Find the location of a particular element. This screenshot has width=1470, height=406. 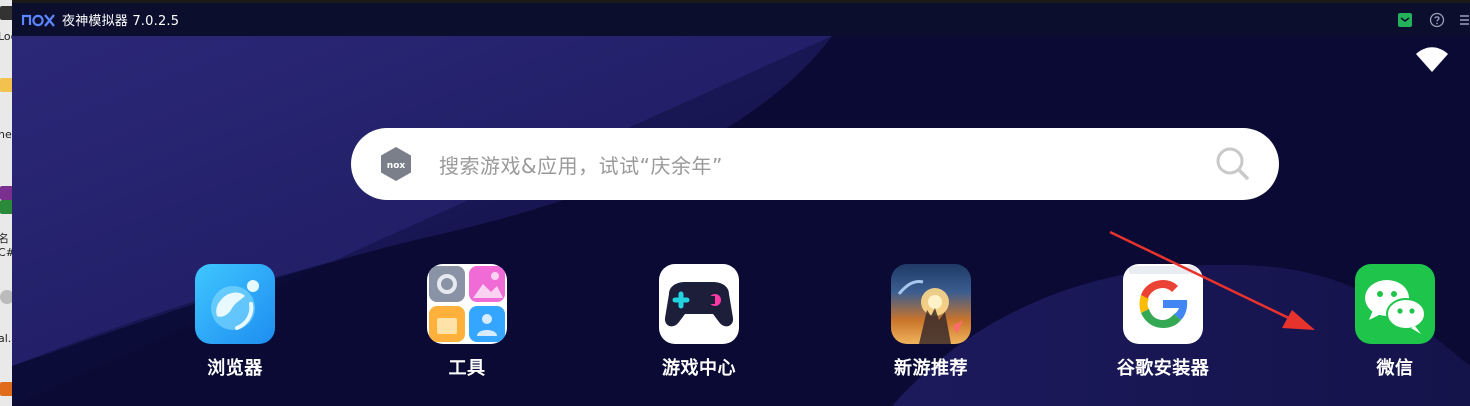

wechat-icon is located at coordinates (1395, 304).